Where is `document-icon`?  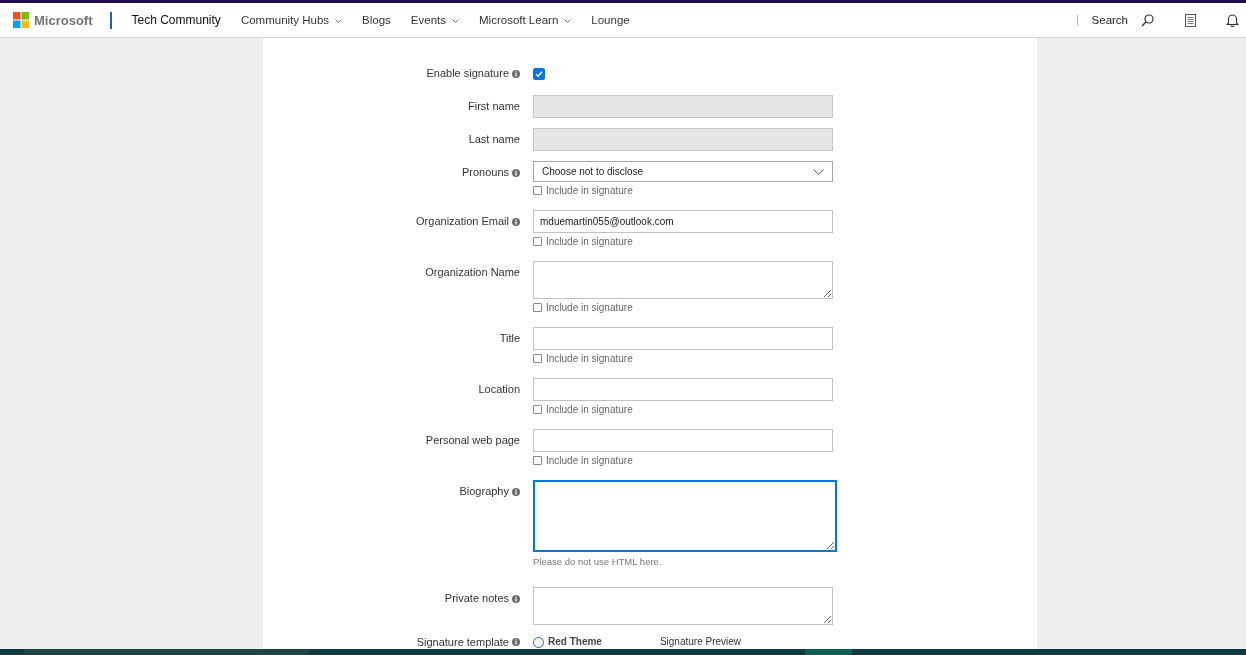
document-icon is located at coordinates (1190, 20).